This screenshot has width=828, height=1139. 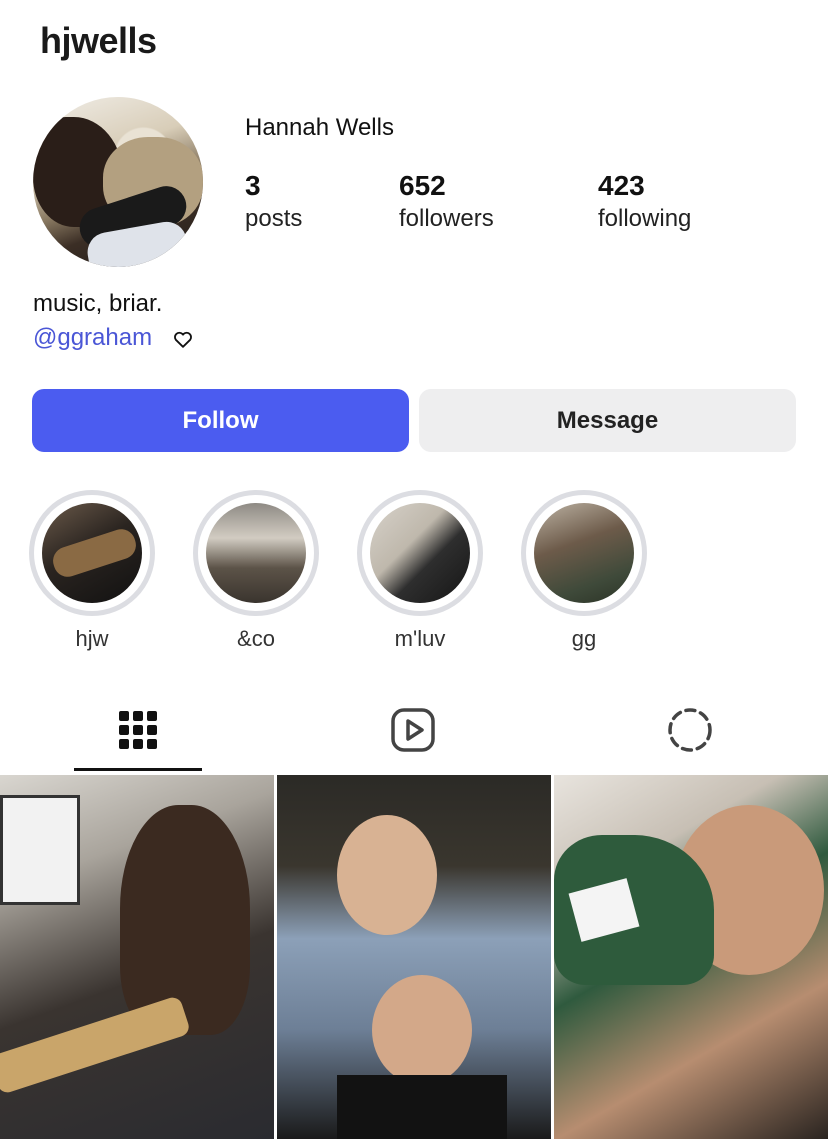 I want to click on highlight-hjw: hjw, so click(x=92, y=571).